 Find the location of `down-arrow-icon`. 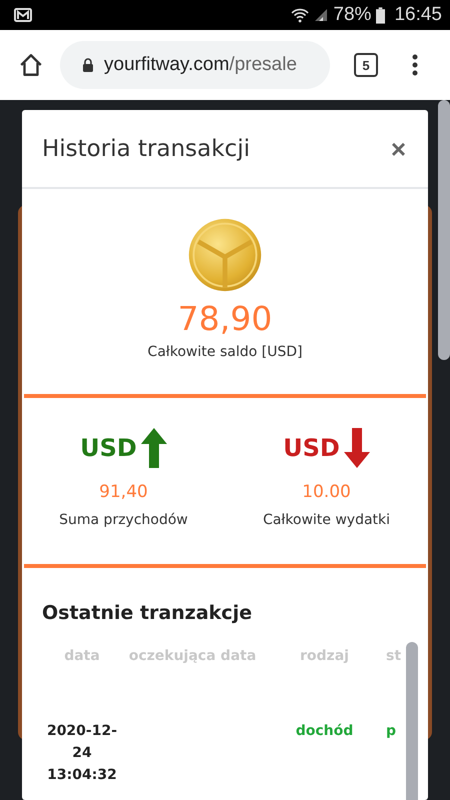

down-arrow-icon is located at coordinates (357, 448).